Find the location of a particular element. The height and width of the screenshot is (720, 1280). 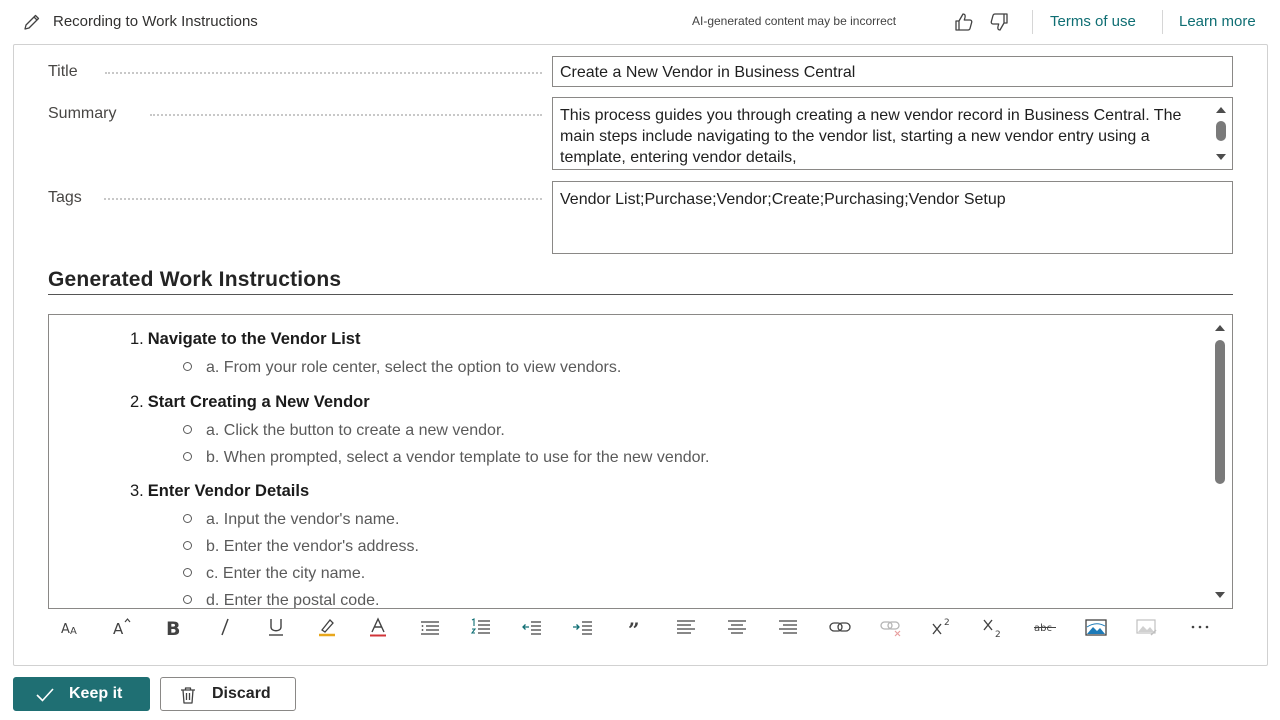

highlight-icon is located at coordinates (327, 627).